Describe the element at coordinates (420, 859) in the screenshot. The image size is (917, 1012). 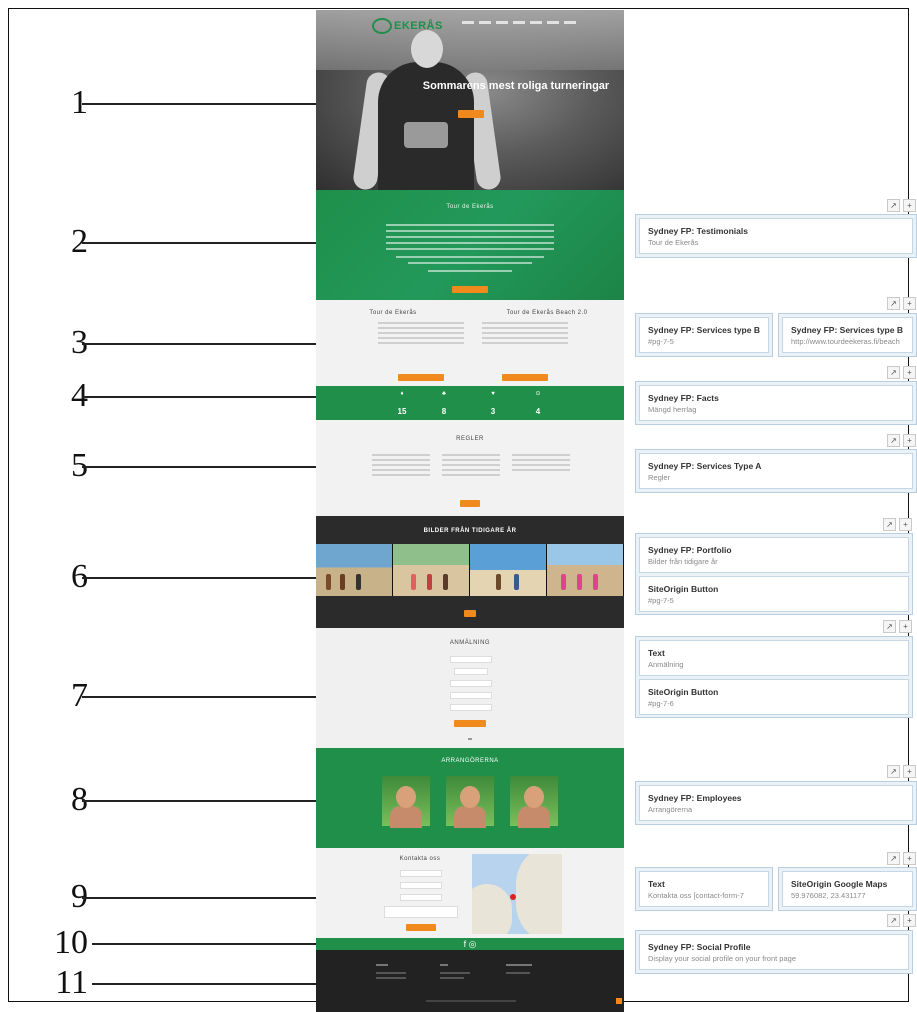
I see `section-title: Kontakta oss` at that location.